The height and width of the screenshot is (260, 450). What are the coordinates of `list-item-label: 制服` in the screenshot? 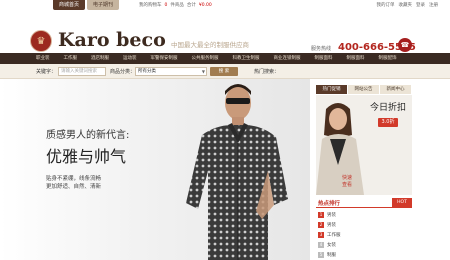 It's located at (331, 255).